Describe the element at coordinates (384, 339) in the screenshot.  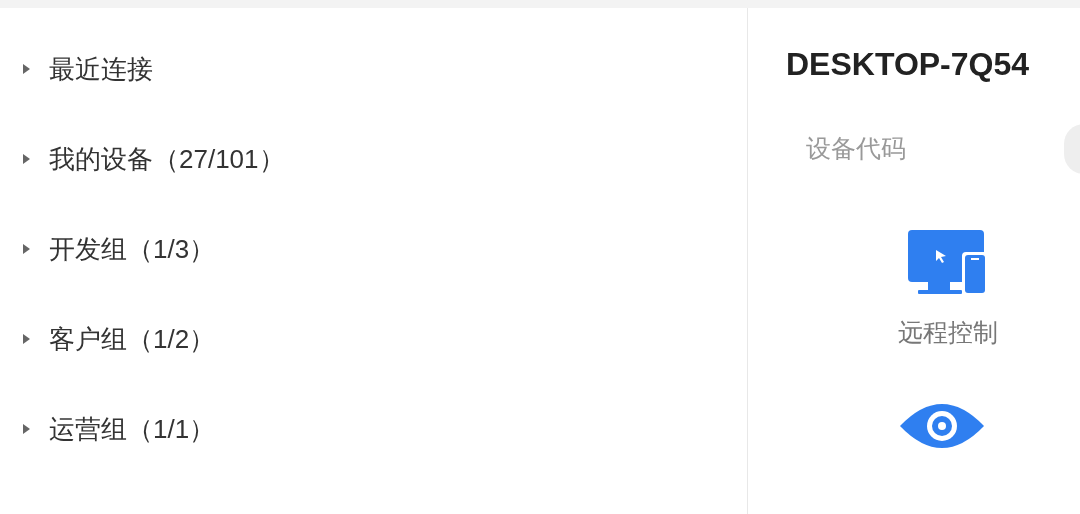
I see `group-tree-item: 客户组（1/2）` at that location.